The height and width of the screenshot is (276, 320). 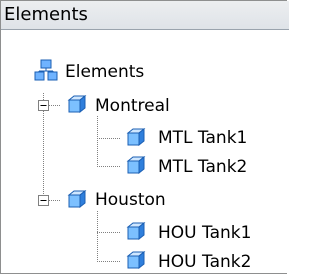 What do you see at coordinates (205, 233) in the screenshot?
I see `tree-leaf-label: HOU Tank1` at bounding box center [205, 233].